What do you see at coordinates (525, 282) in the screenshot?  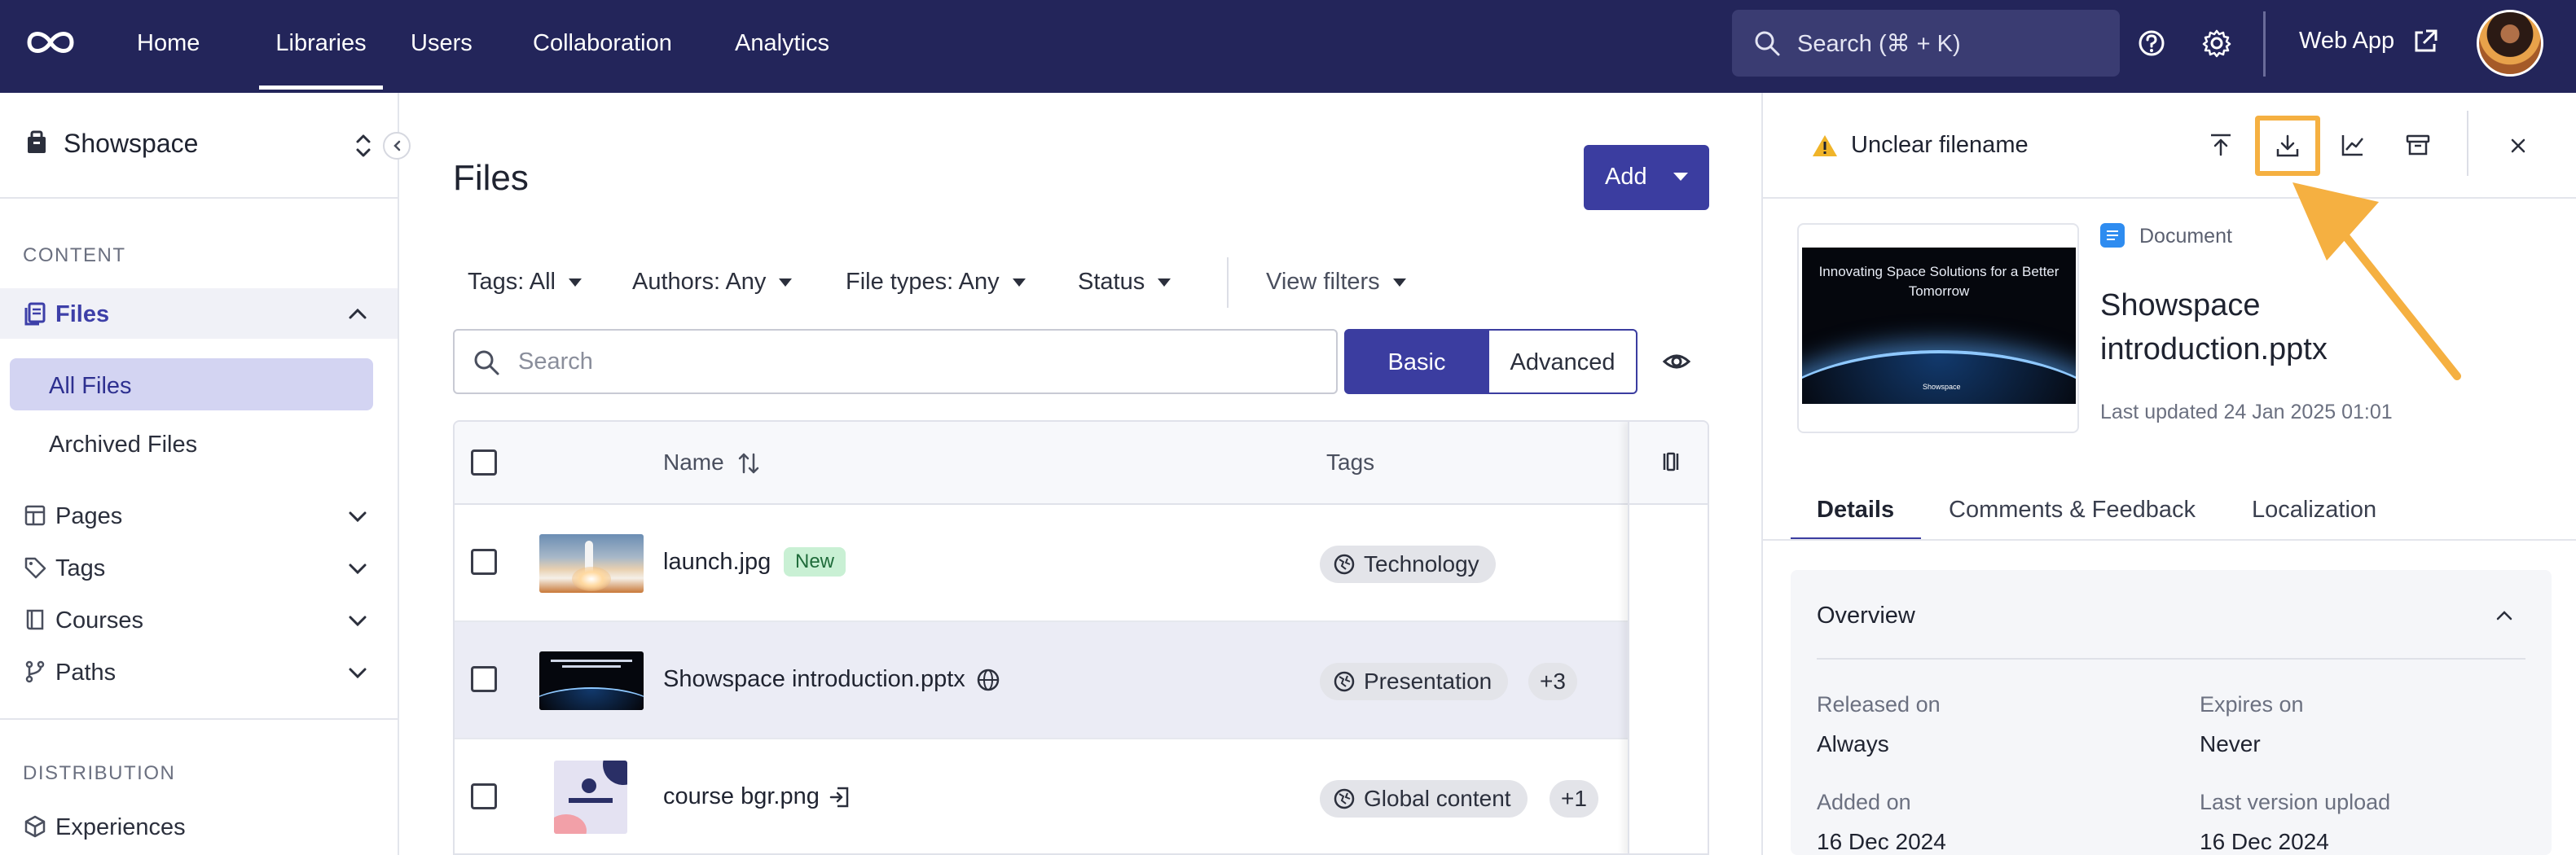 I see `filter-tags: Tags: All` at bounding box center [525, 282].